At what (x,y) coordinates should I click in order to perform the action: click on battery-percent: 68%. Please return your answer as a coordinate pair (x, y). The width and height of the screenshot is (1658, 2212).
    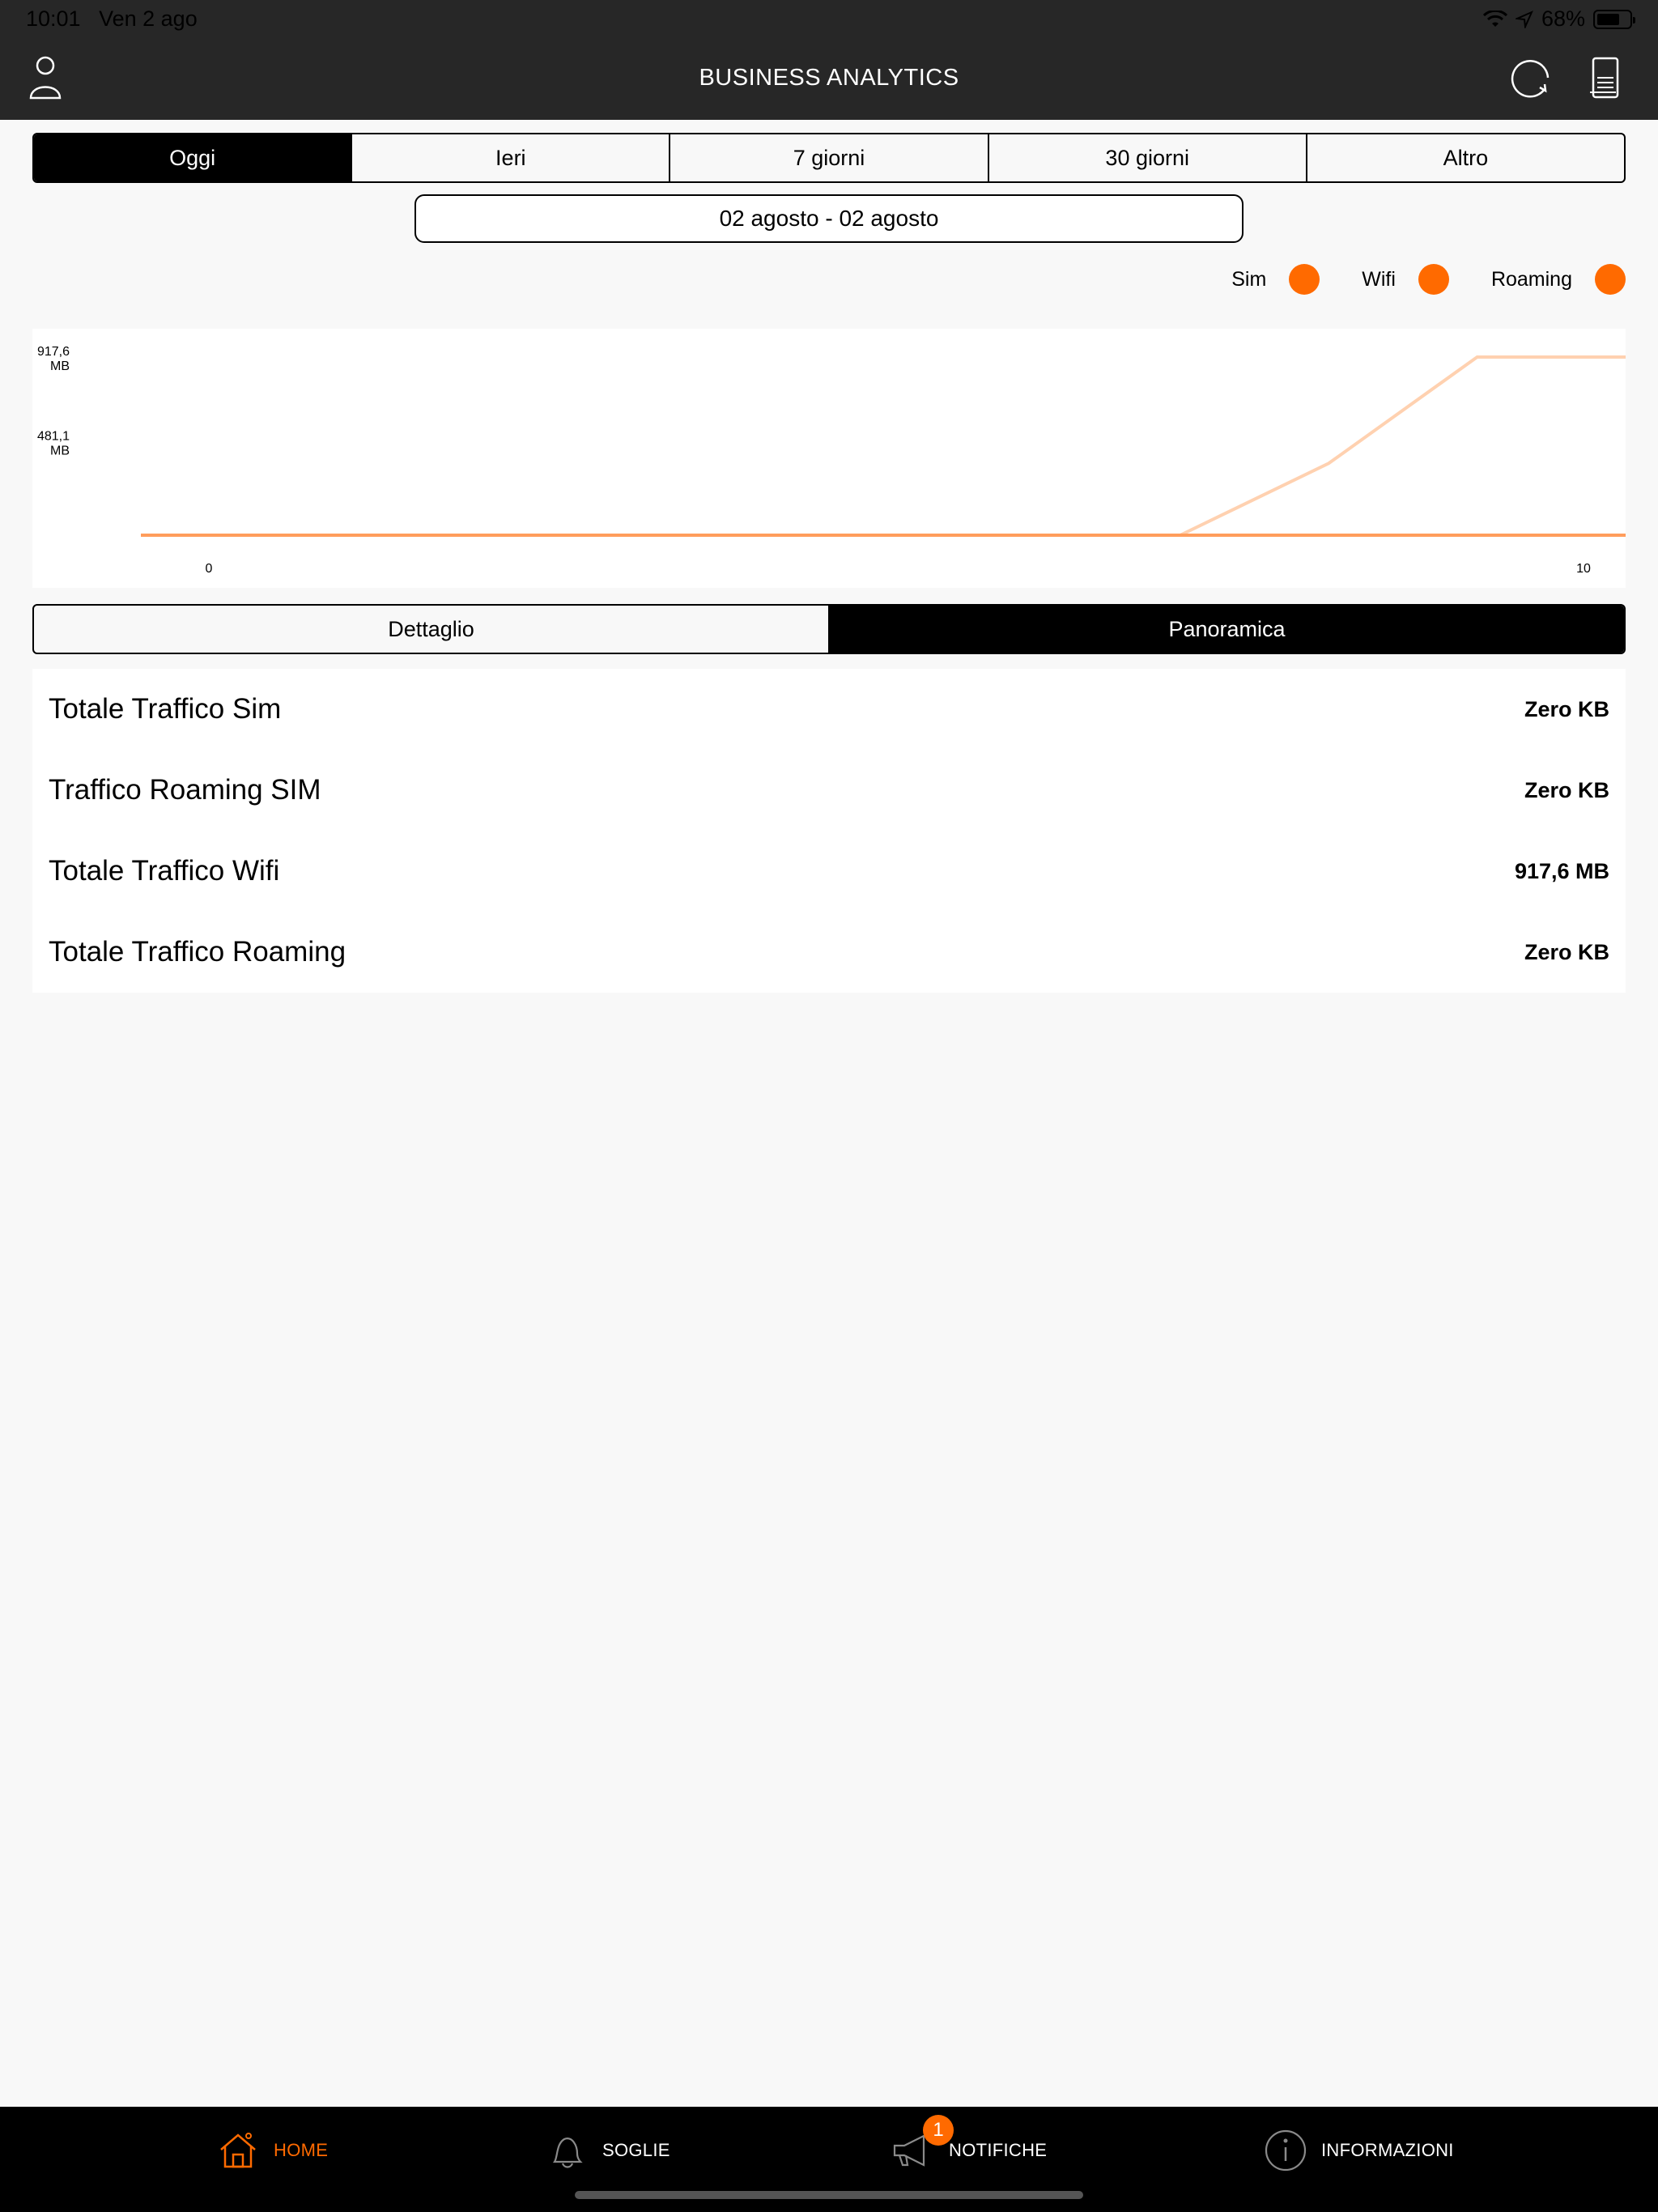
    Looking at the image, I should click on (1563, 19).